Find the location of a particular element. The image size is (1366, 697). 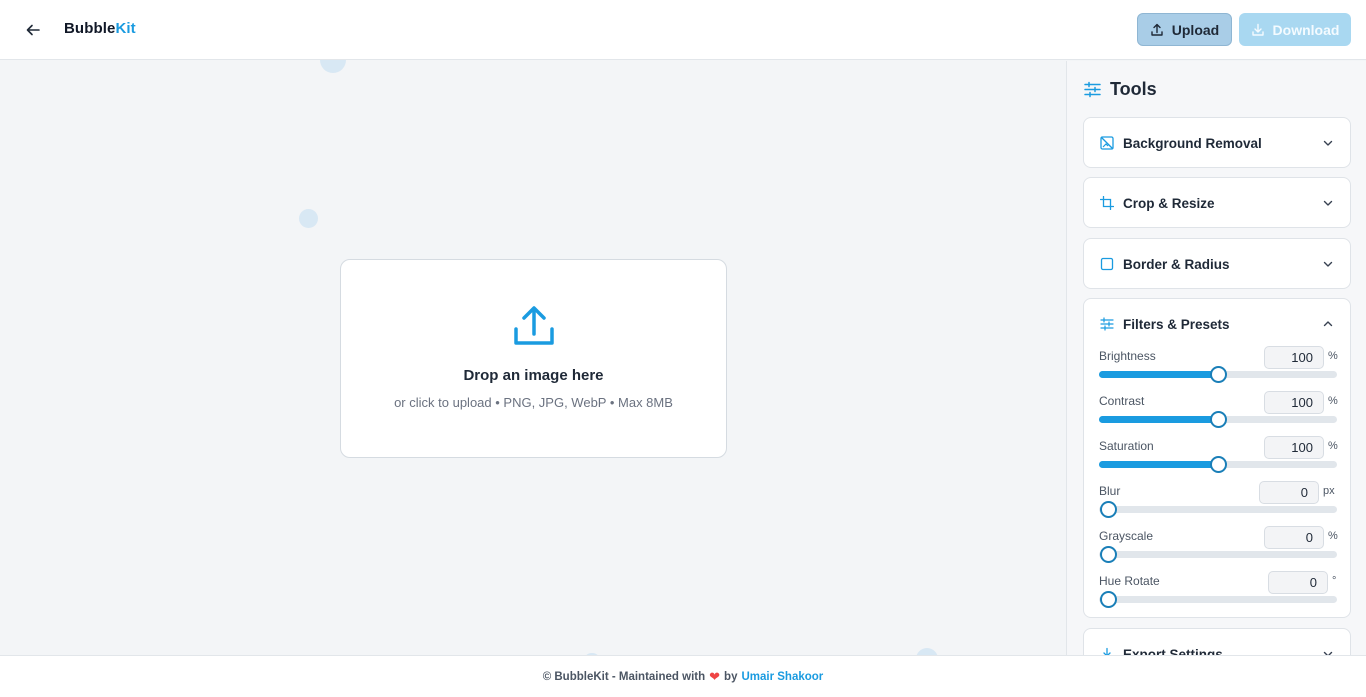

panel-title: Filters & Presets is located at coordinates (1176, 324).